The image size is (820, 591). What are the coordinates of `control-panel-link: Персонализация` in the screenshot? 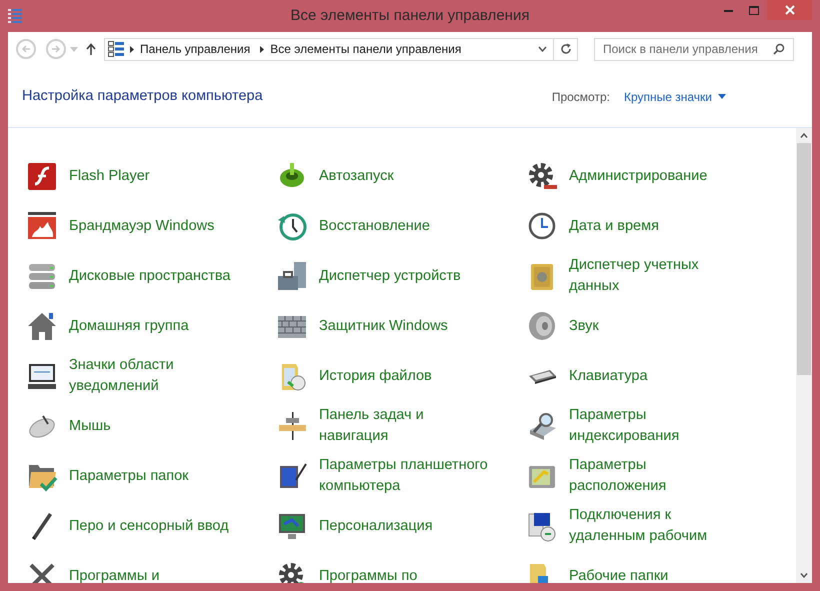 It's located at (376, 526).